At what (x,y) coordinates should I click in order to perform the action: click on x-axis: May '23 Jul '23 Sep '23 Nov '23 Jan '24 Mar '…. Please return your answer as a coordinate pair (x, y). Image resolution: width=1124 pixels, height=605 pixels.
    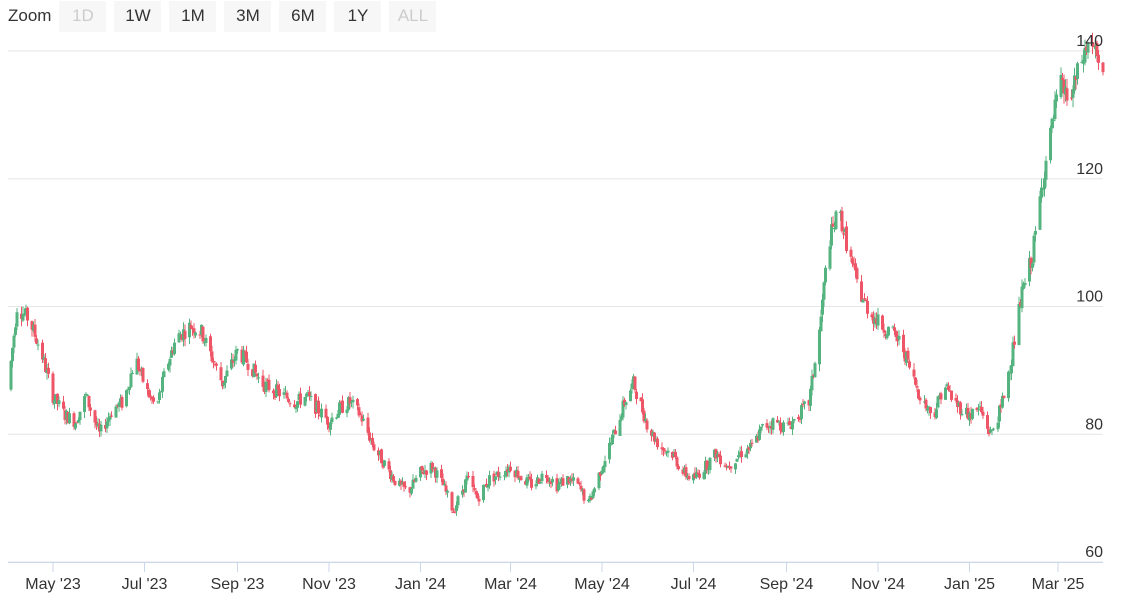
    Looking at the image, I should click on (555, 577).